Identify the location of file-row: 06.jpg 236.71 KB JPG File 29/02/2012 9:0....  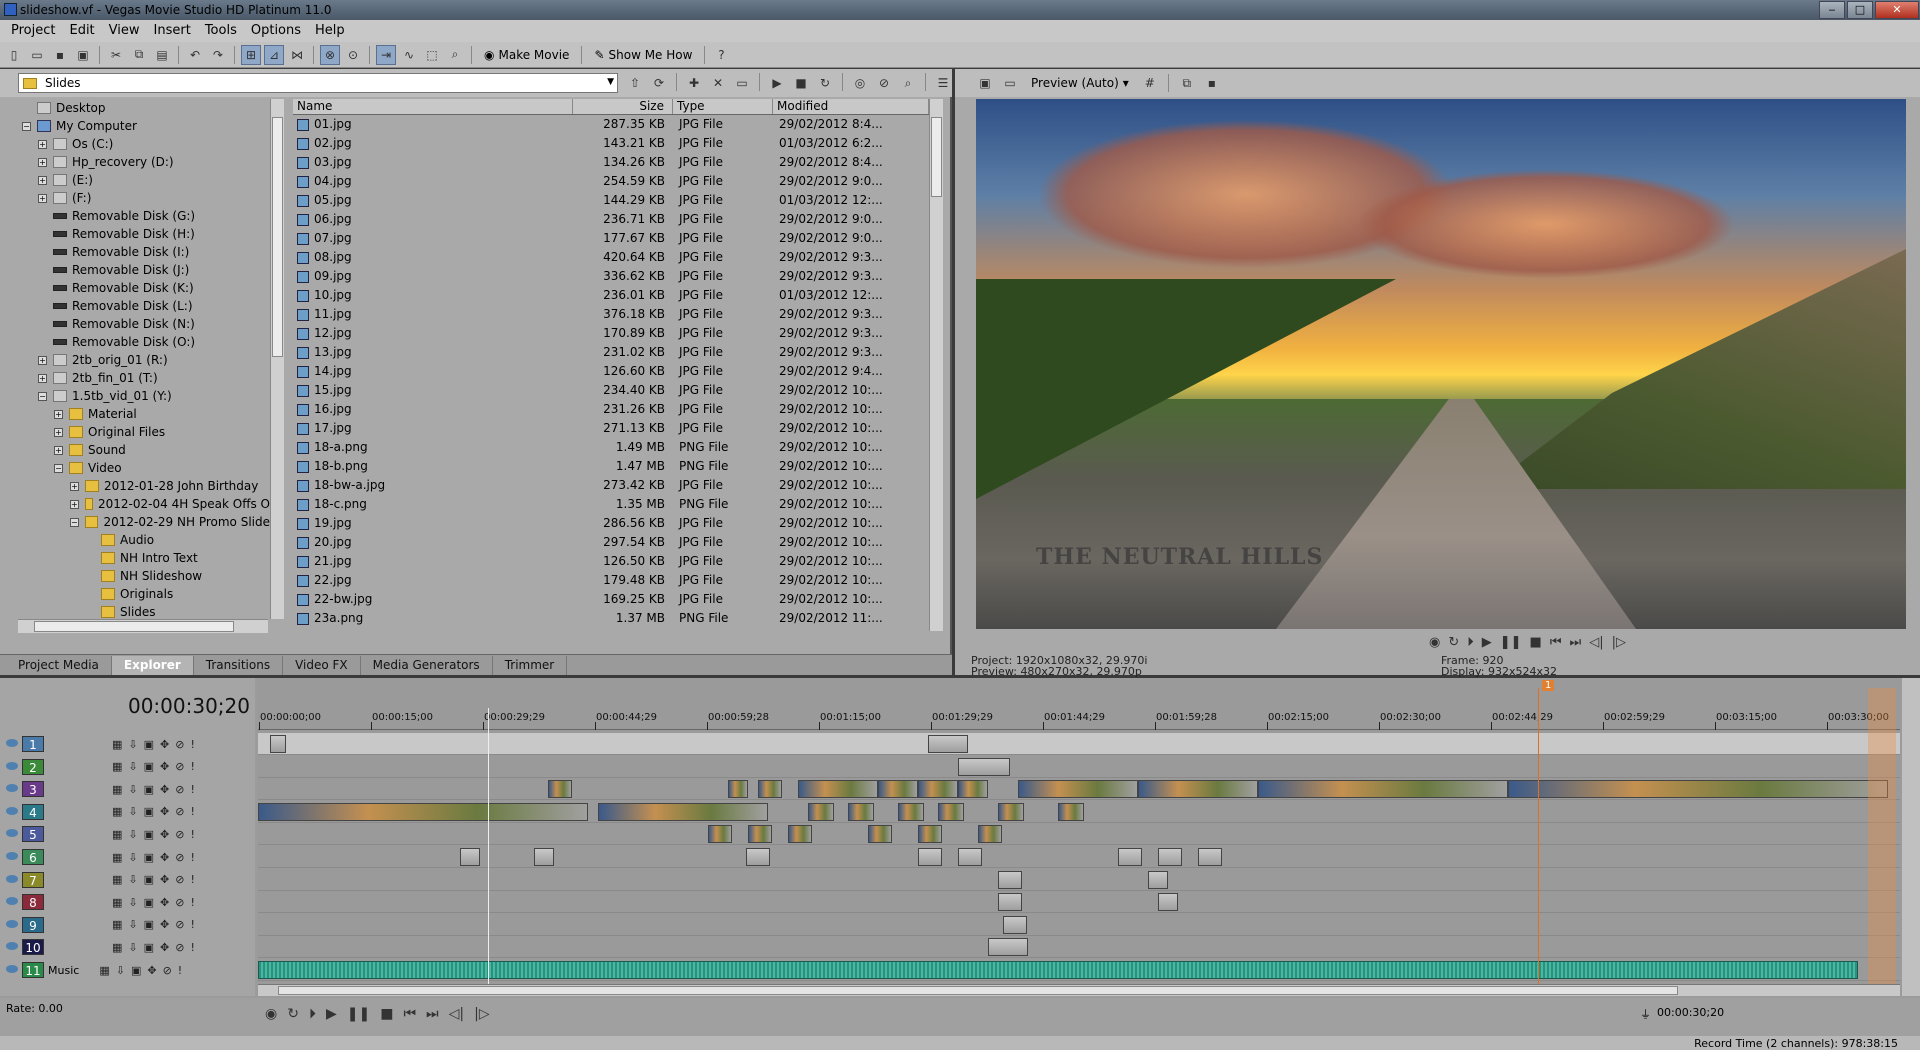
(611, 219).